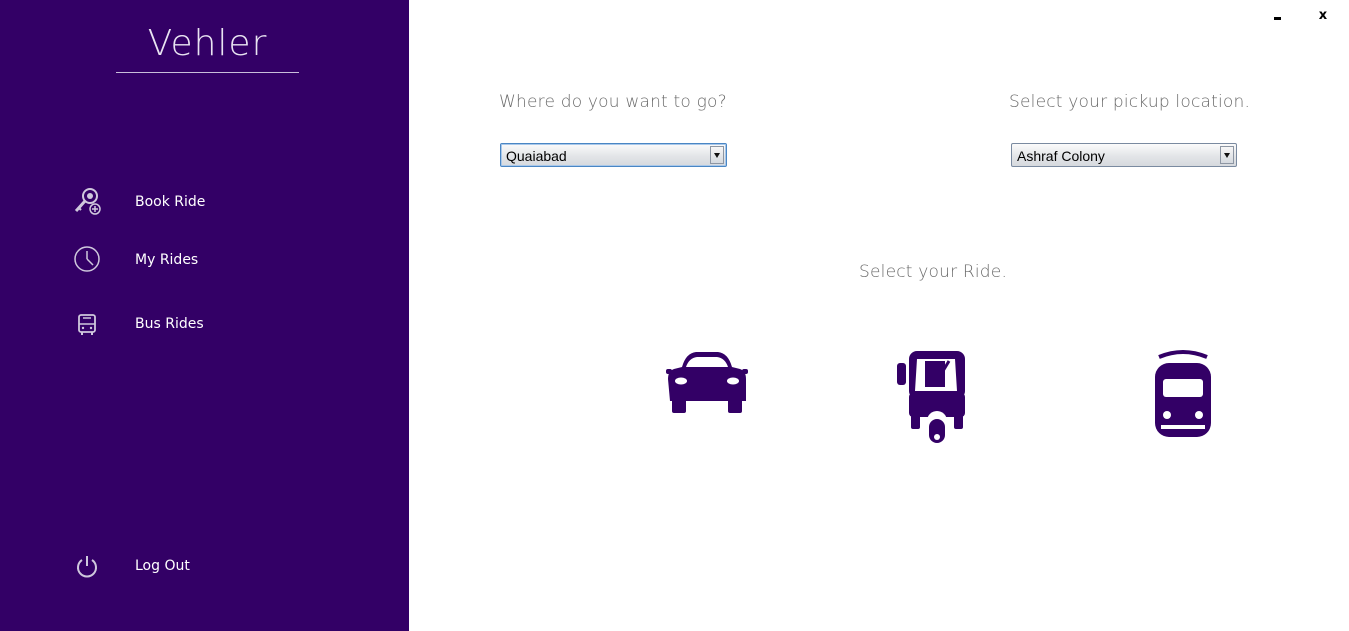 Image resolution: width=1349 pixels, height=631 pixels. What do you see at coordinates (536, 156) in the screenshot?
I see `destination-selected-value: Quaiabad` at bounding box center [536, 156].